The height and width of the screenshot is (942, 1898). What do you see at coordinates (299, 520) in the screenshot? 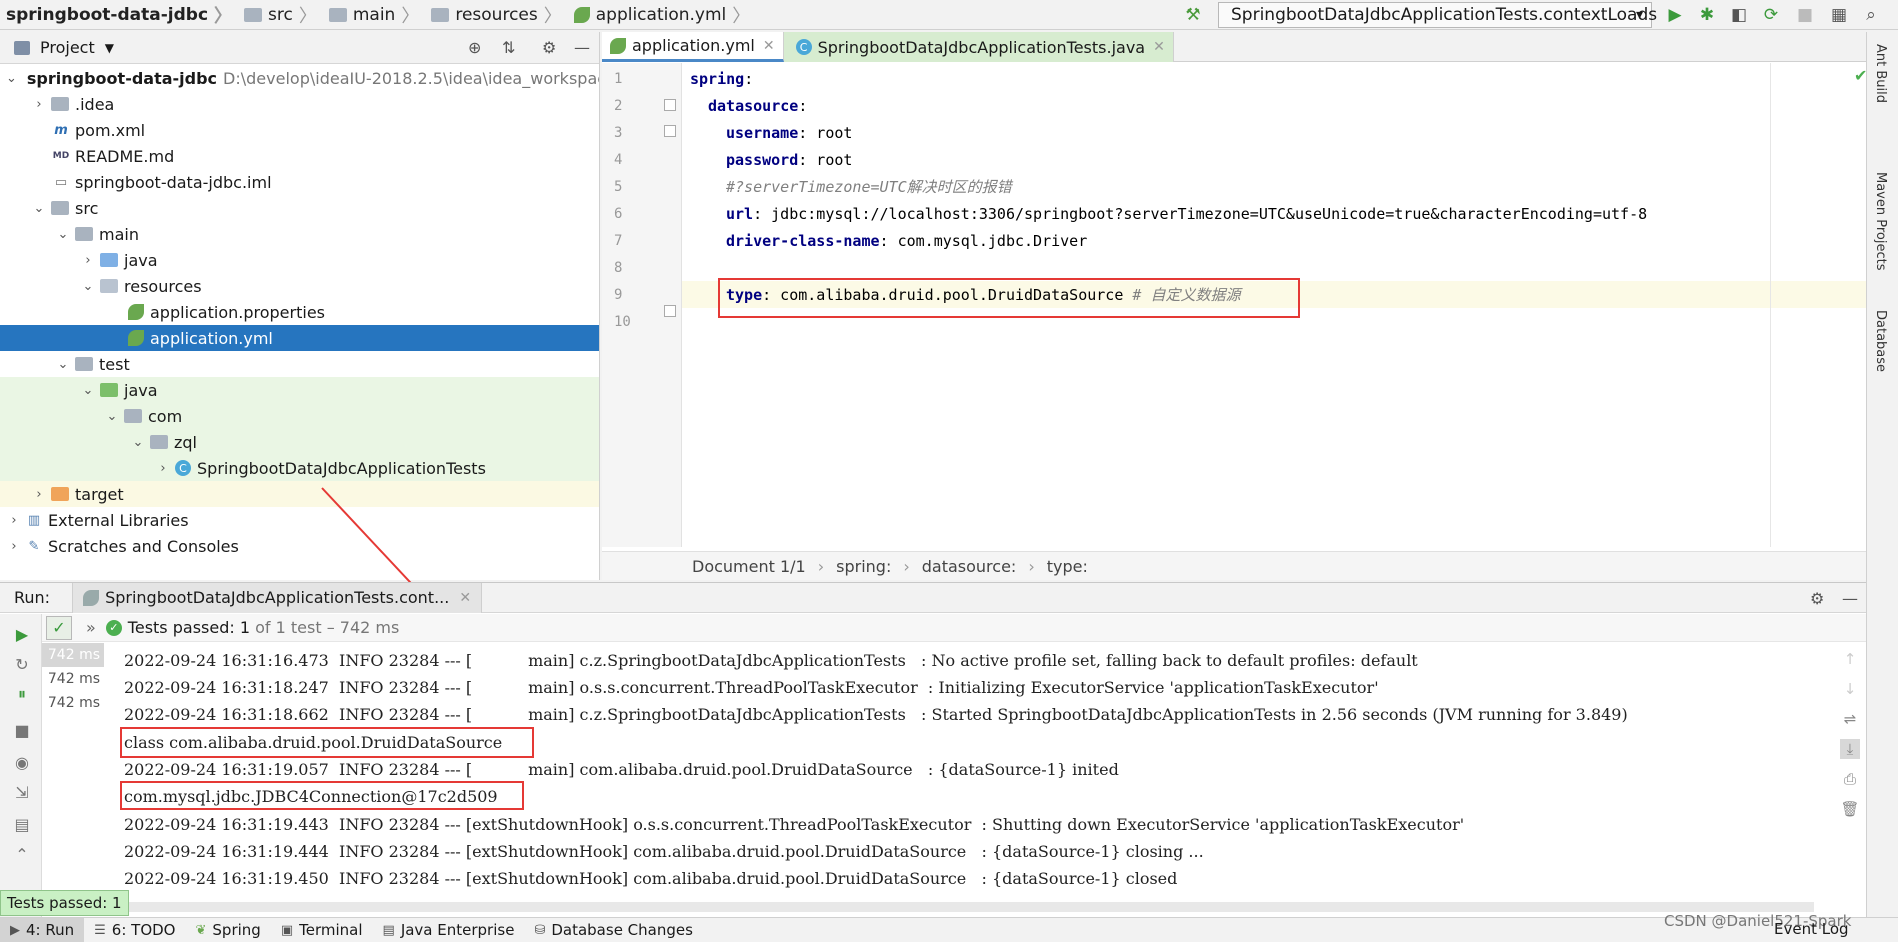
I see `tree-item-external-libraries: › ▥ External Libraries` at bounding box center [299, 520].